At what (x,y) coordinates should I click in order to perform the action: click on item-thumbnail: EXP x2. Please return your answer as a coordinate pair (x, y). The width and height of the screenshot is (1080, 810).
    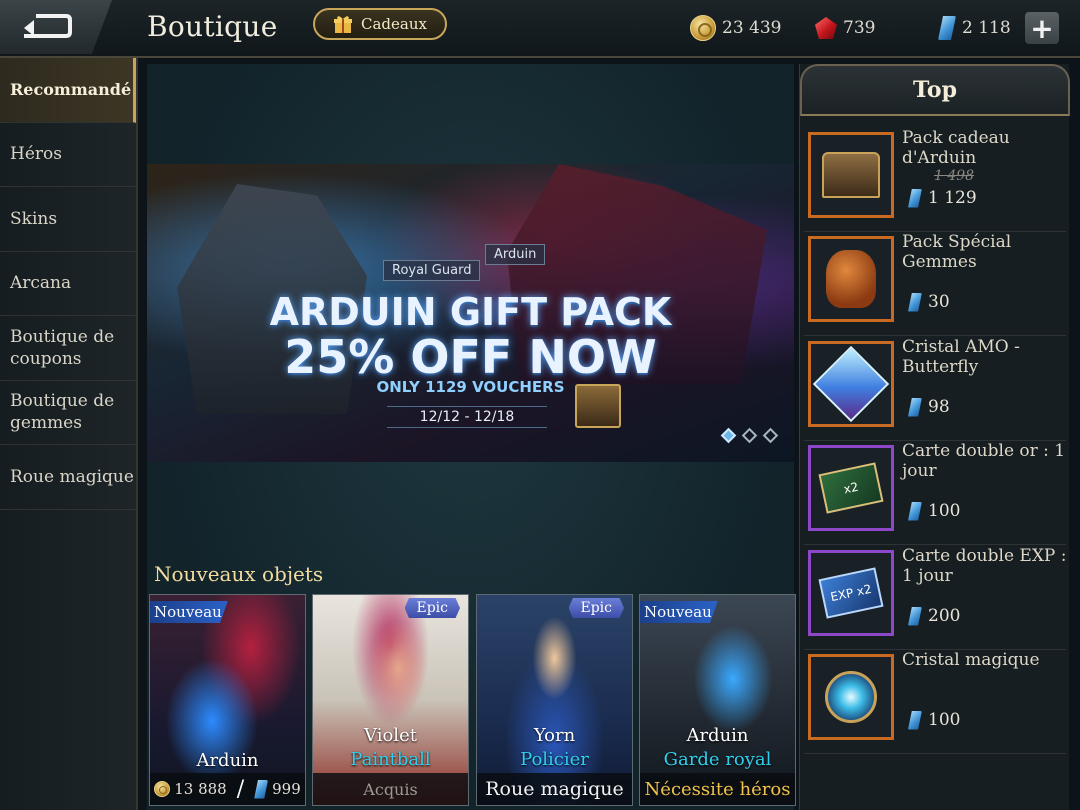
    Looking at the image, I should click on (851, 593).